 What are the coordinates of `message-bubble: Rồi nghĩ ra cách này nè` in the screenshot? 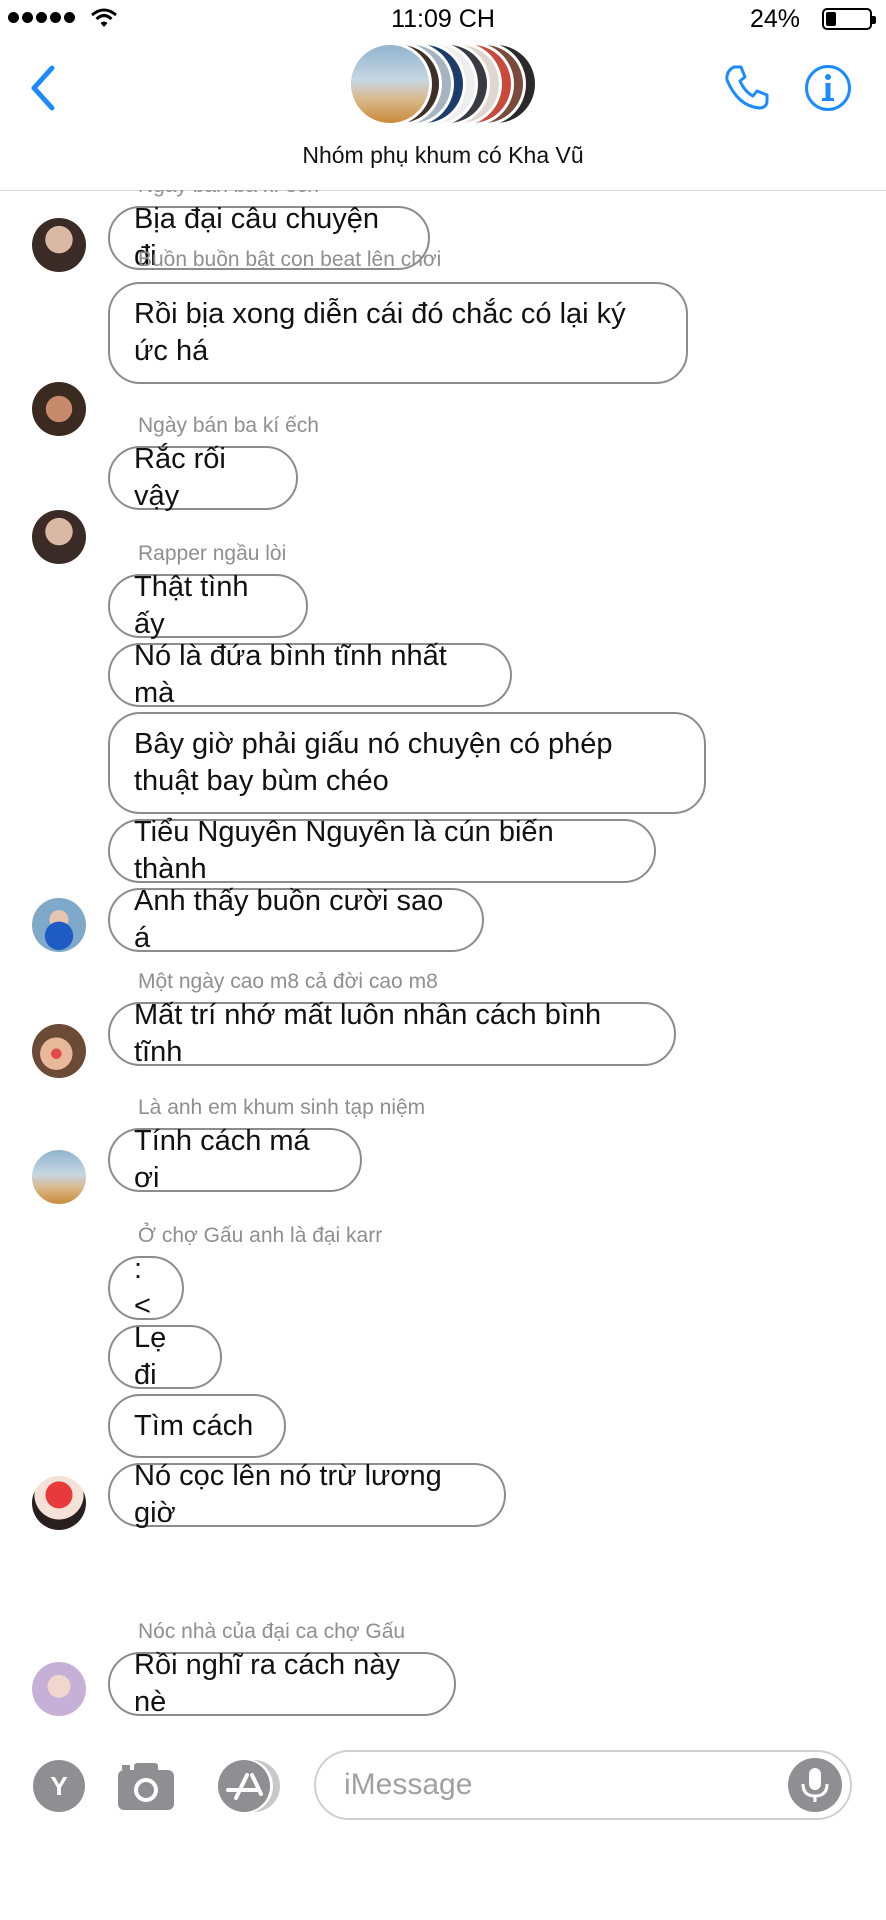 It's located at (282, 1683).